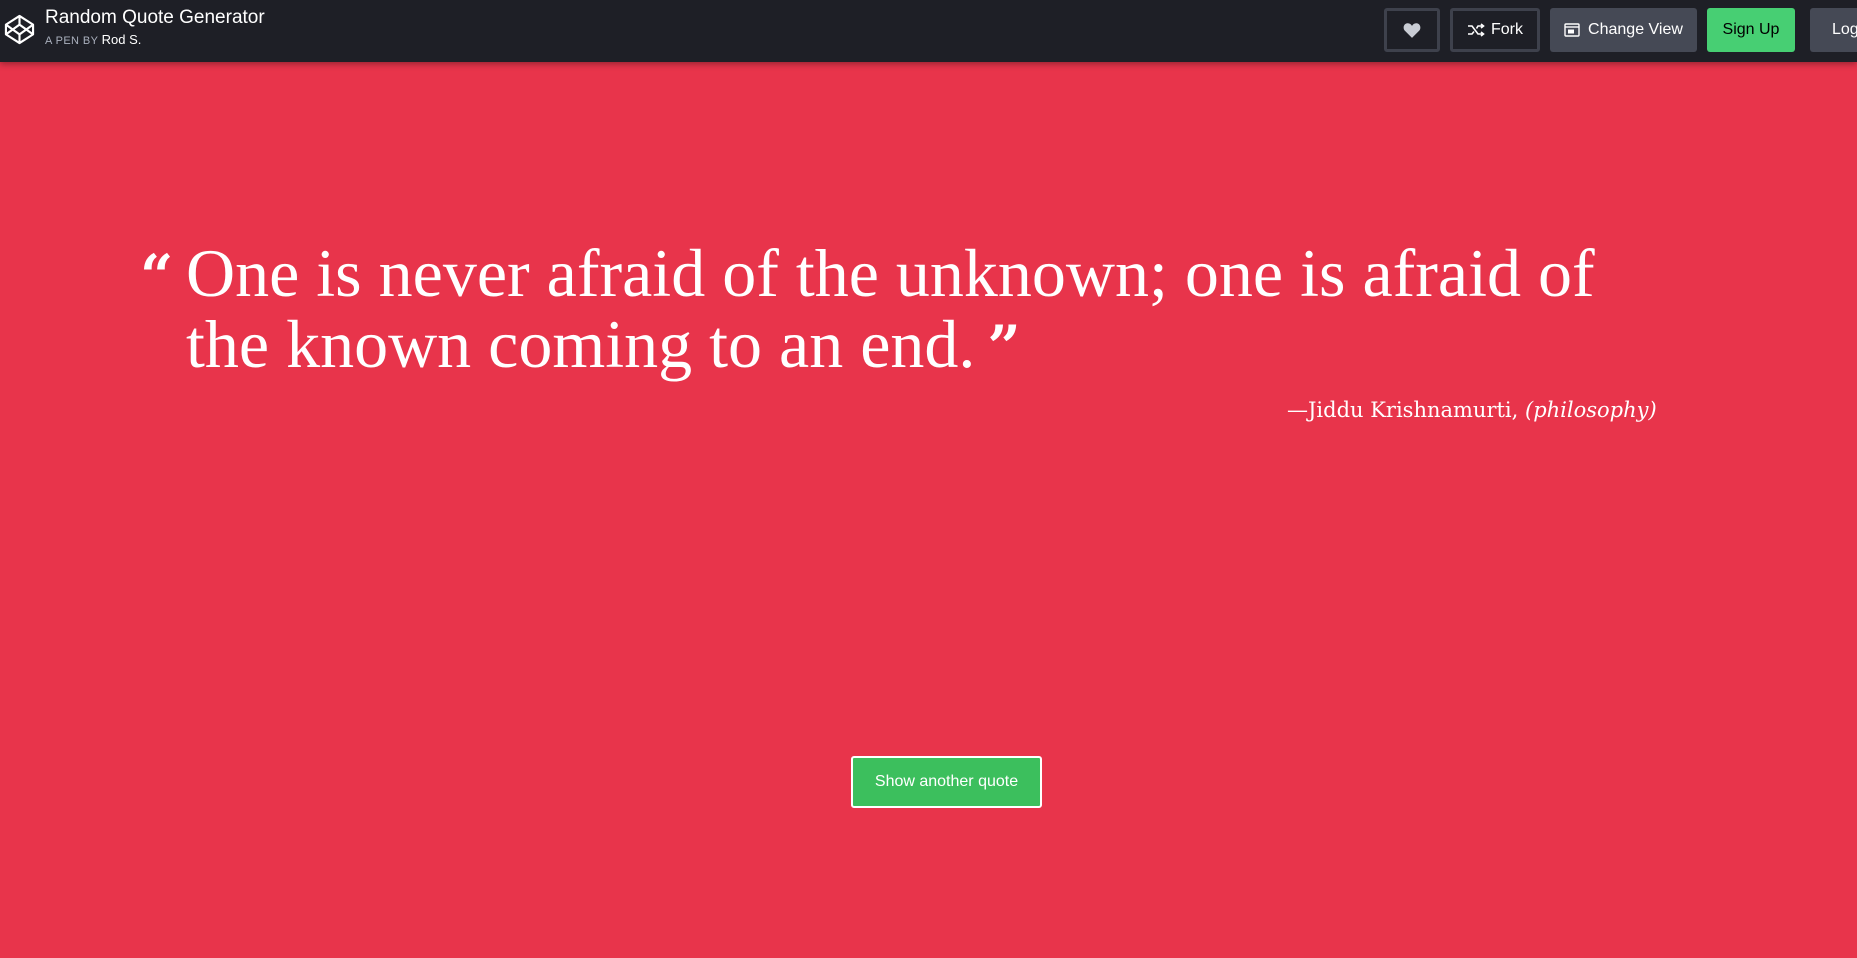  Describe the element at coordinates (1004, 347) in the screenshot. I see `close-quote-icon: ”` at that location.